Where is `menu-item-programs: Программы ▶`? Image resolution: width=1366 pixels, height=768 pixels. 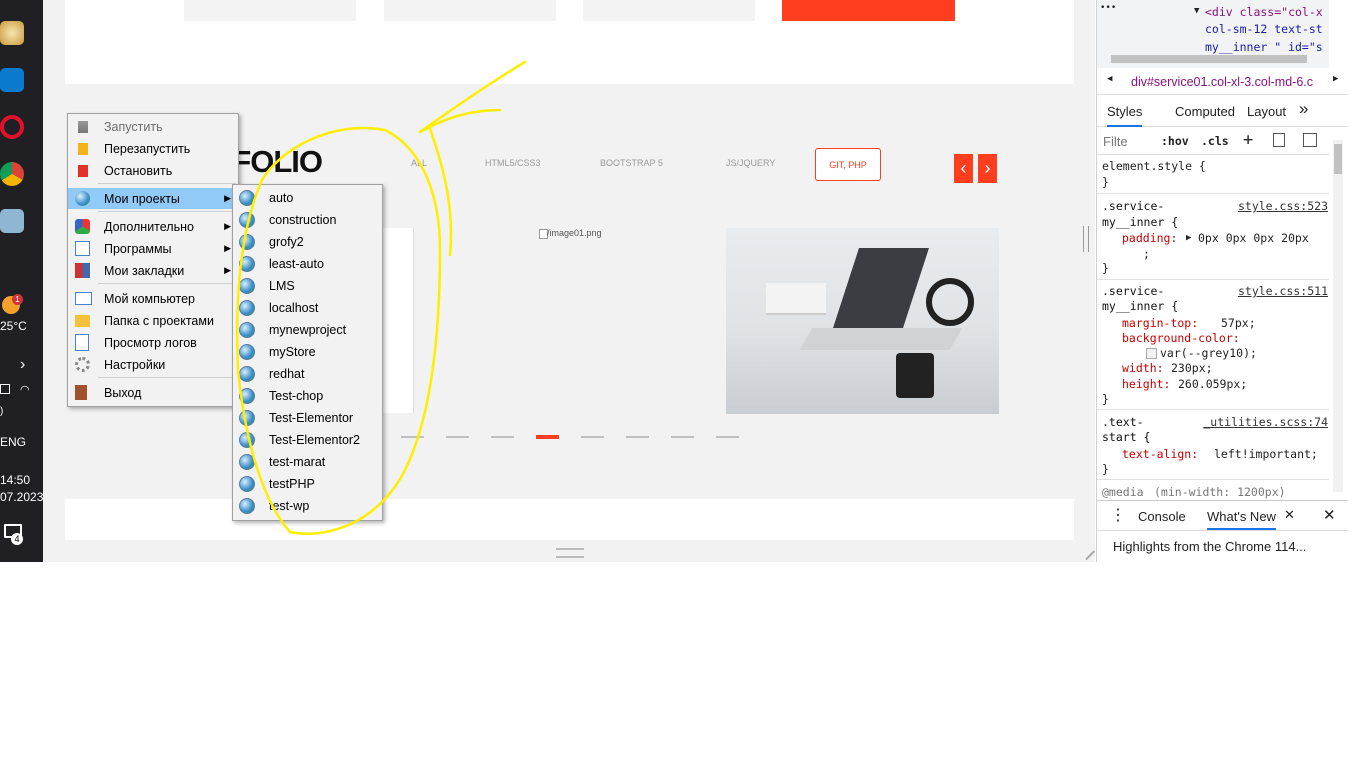
menu-item-programs: Программы ▶ is located at coordinates (153, 248).